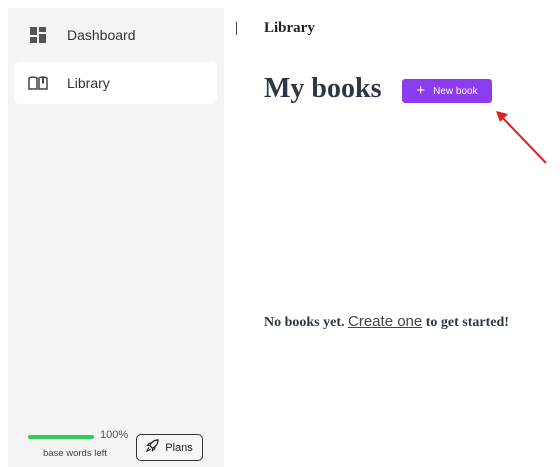  I want to click on annotation-arrow-icon, so click(521, 137).